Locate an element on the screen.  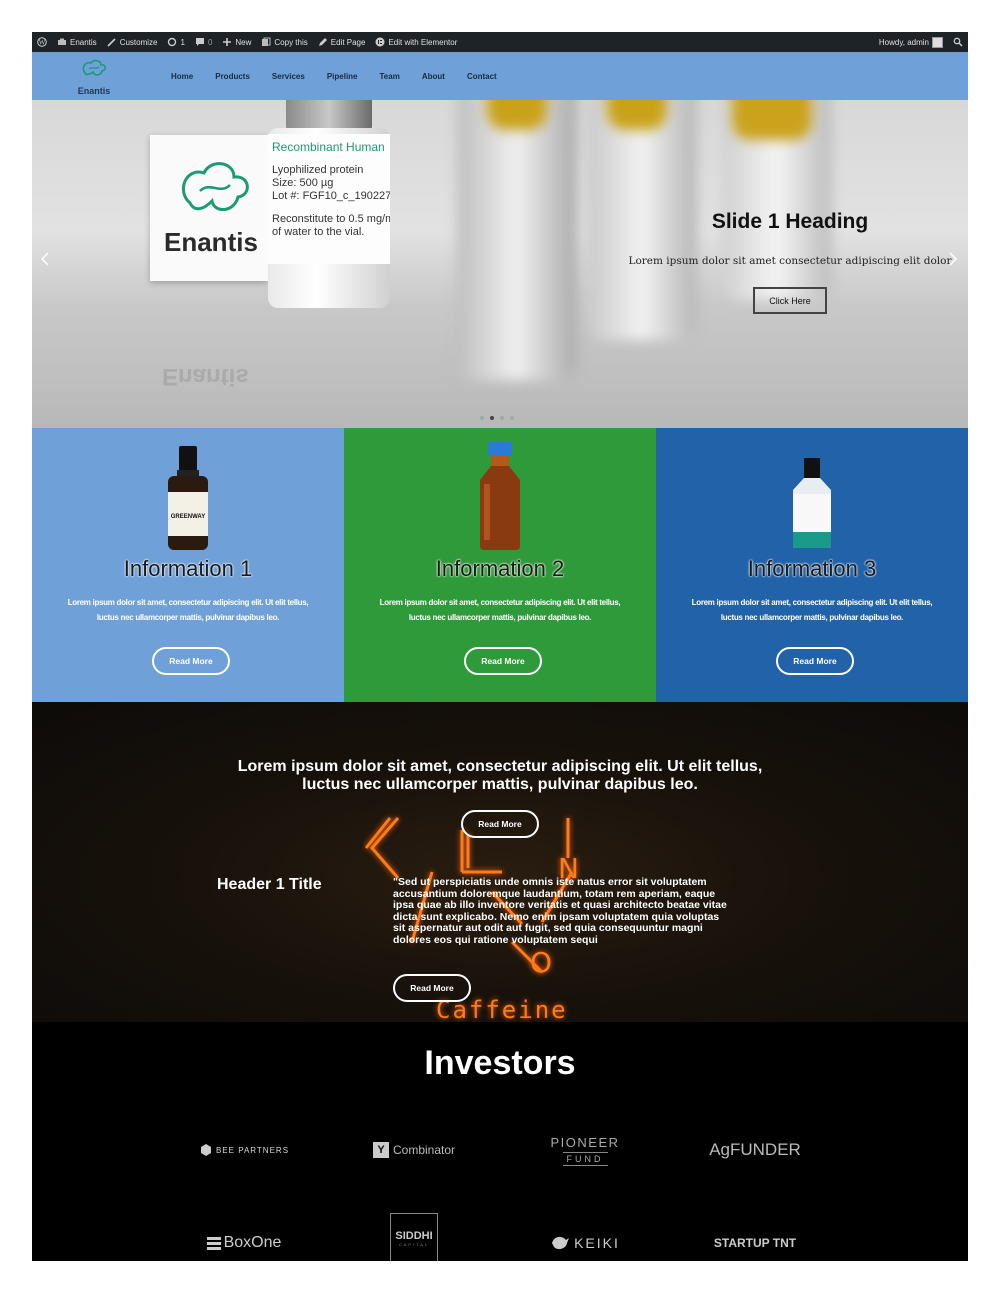
copy-icon is located at coordinates (266, 41).